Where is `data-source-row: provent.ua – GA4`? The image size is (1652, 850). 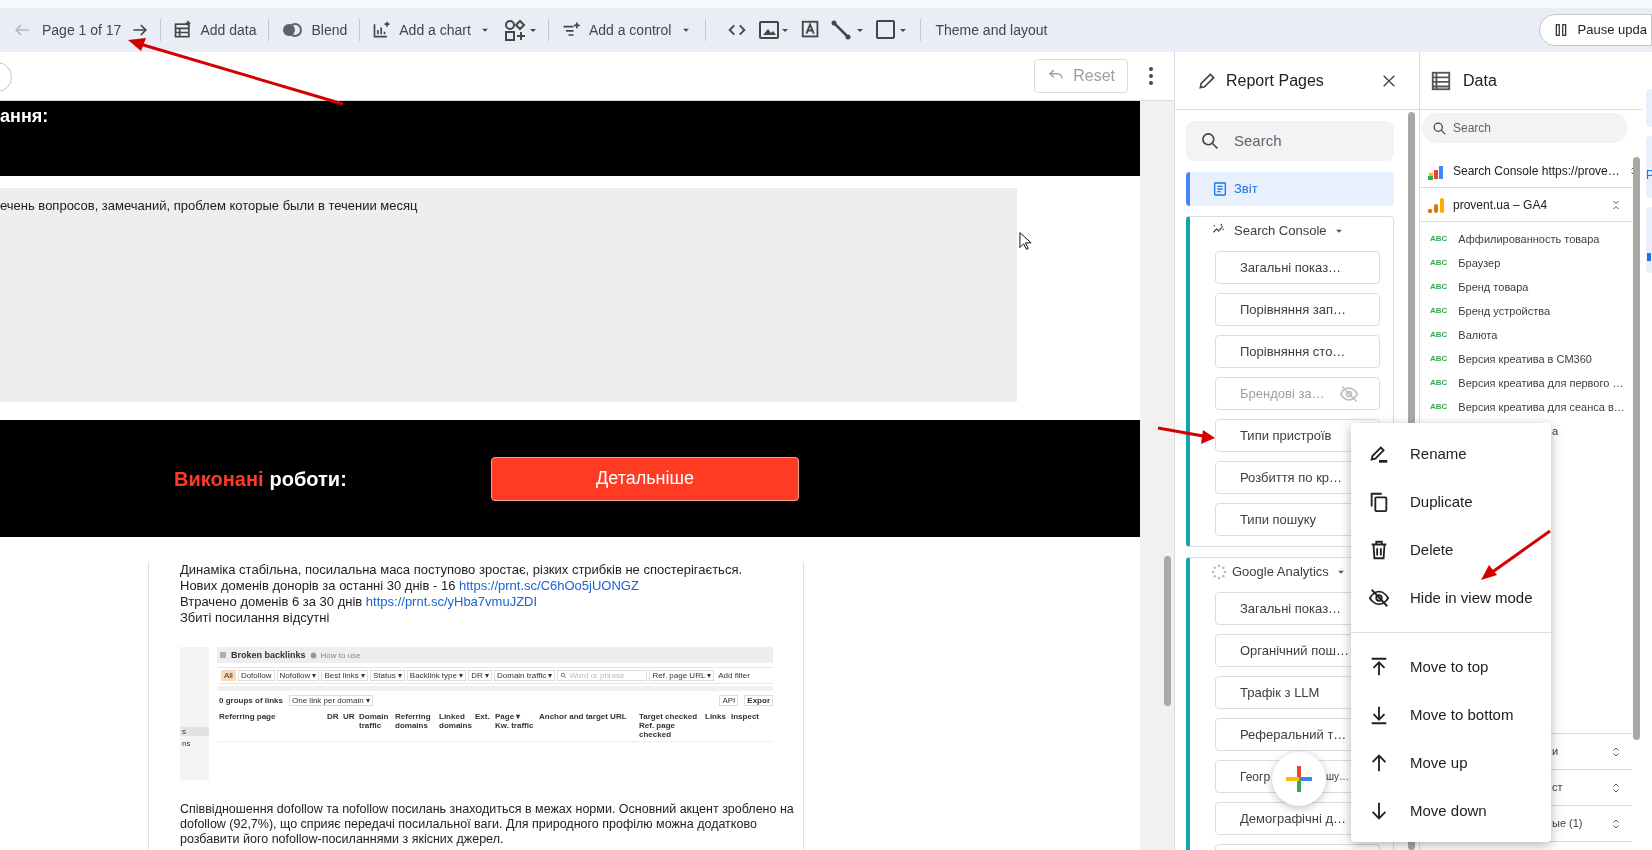
data-source-row: provent.ua – GA4 is located at coordinates (1526, 205).